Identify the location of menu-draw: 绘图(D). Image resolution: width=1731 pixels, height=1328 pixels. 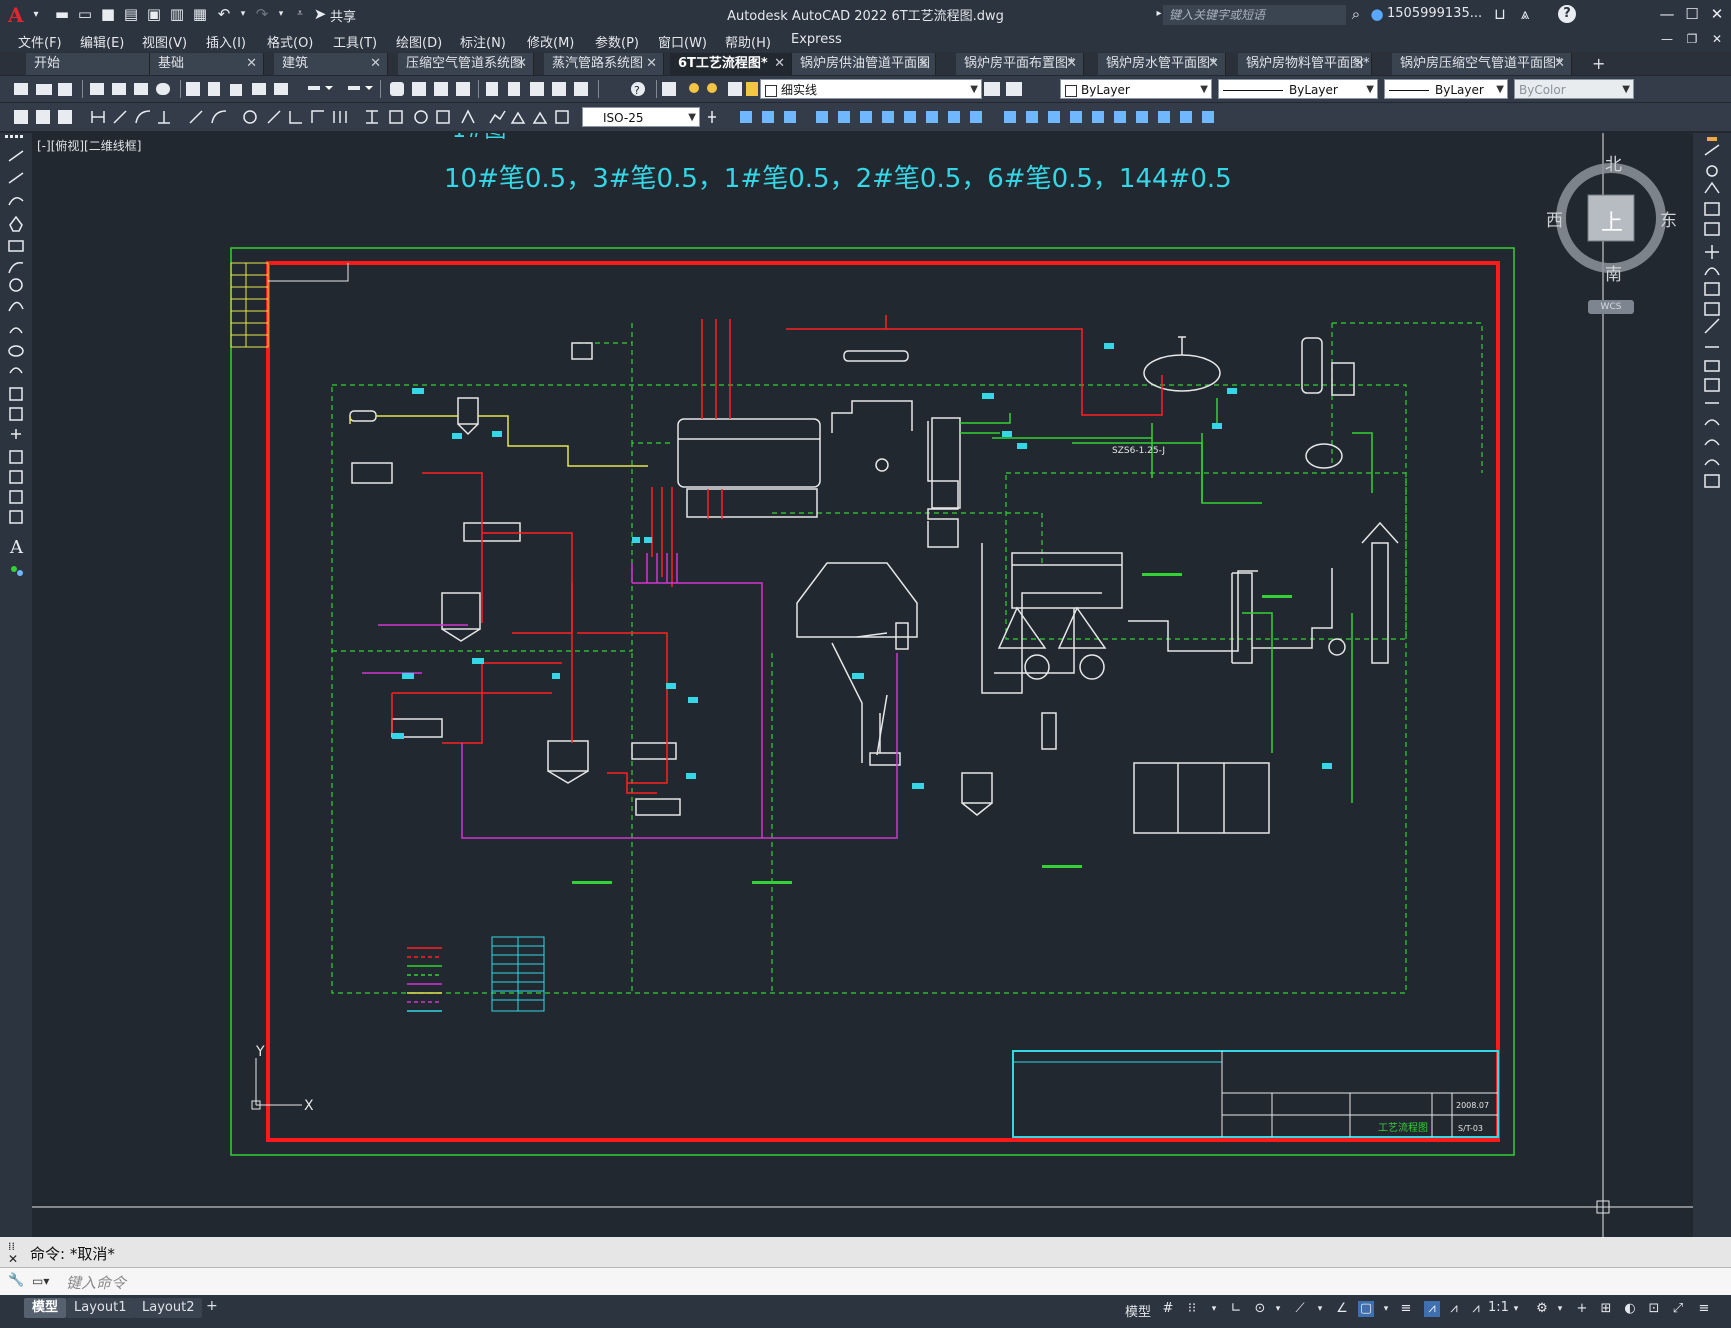
(419, 41).